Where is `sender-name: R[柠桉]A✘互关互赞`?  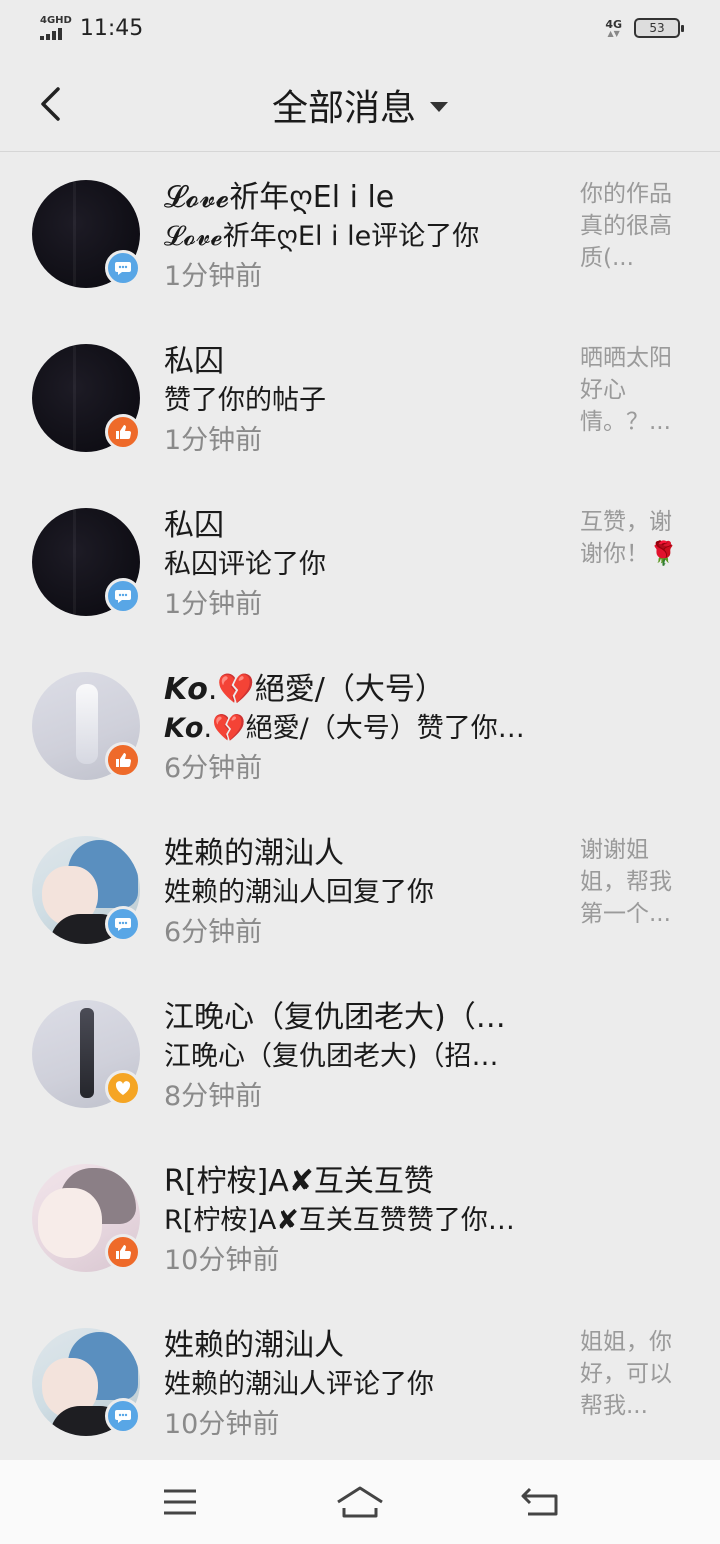
sender-name: R[柠桉]A✘互关互赞 is located at coordinates (299, 1181).